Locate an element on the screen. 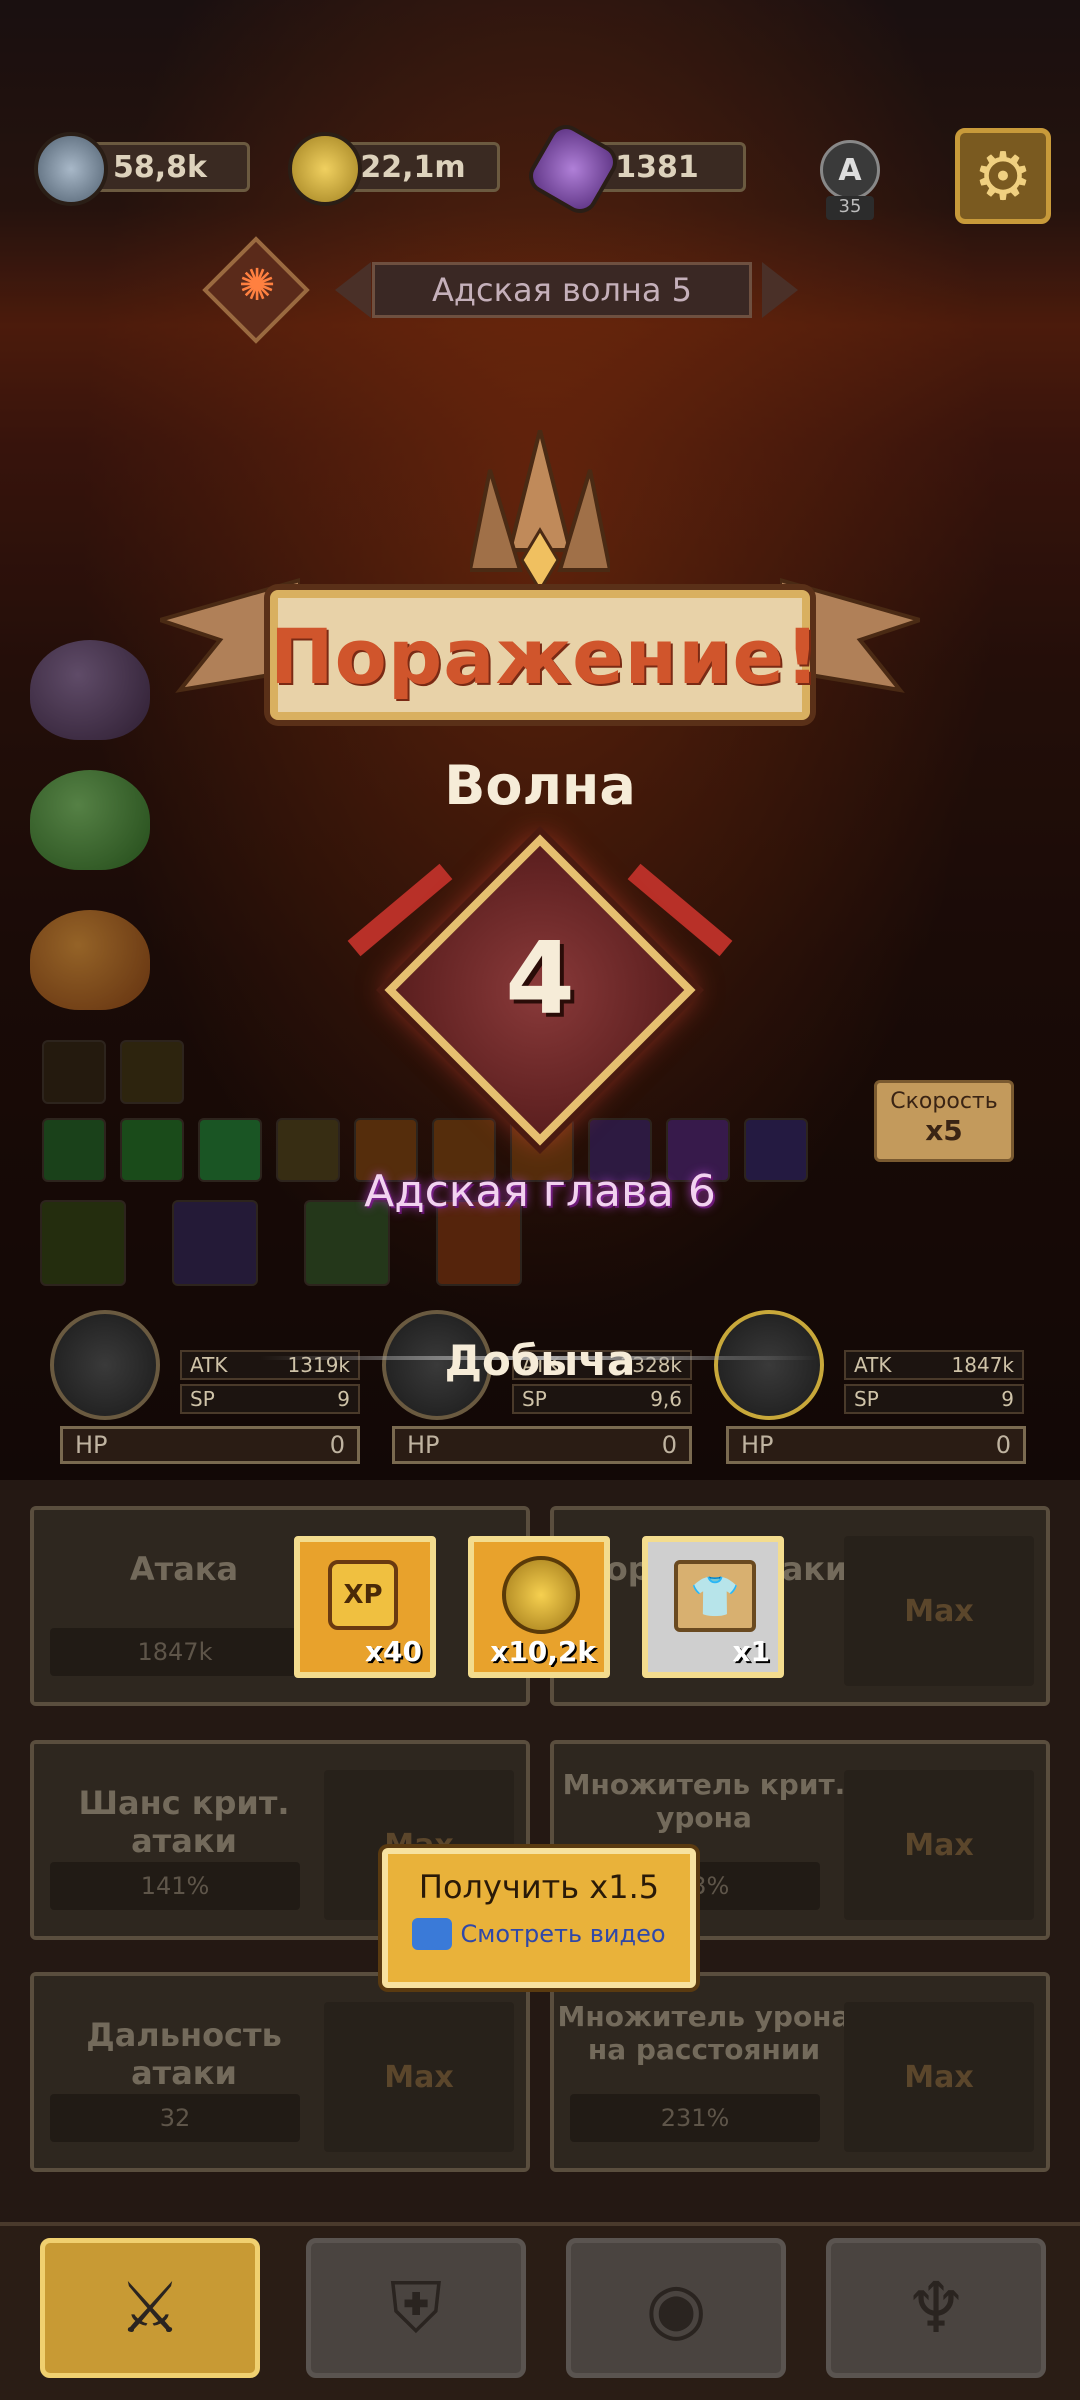 The image size is (1080, 2400). sp-value: 9,6 is located at coordinates (666, 1399).